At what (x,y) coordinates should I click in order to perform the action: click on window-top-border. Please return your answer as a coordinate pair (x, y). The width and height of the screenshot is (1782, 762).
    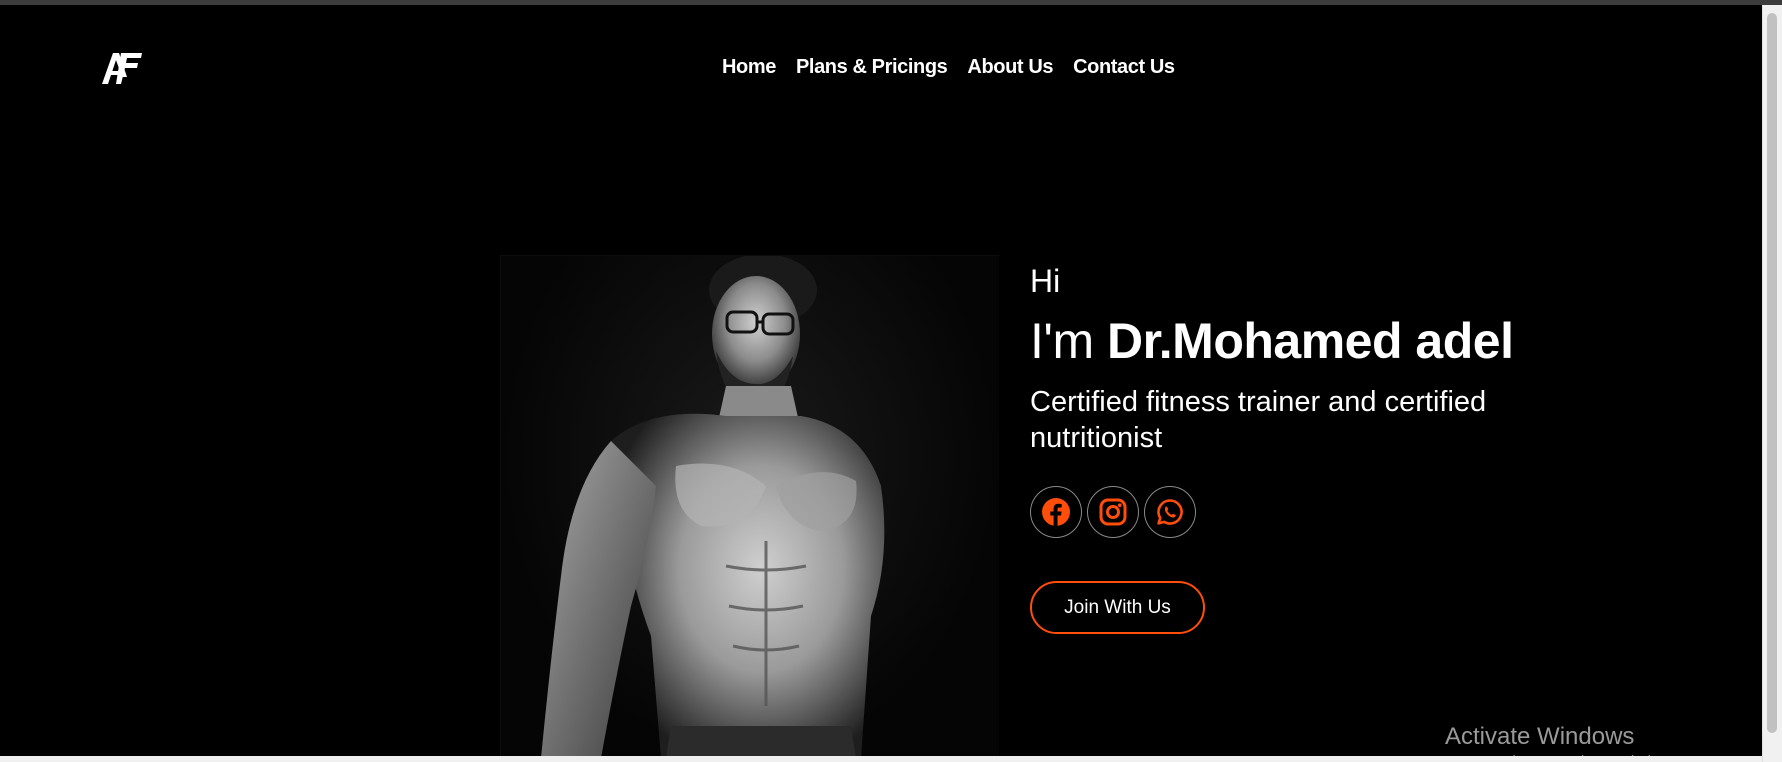
    Looking at the image, I should click on (891, 2).